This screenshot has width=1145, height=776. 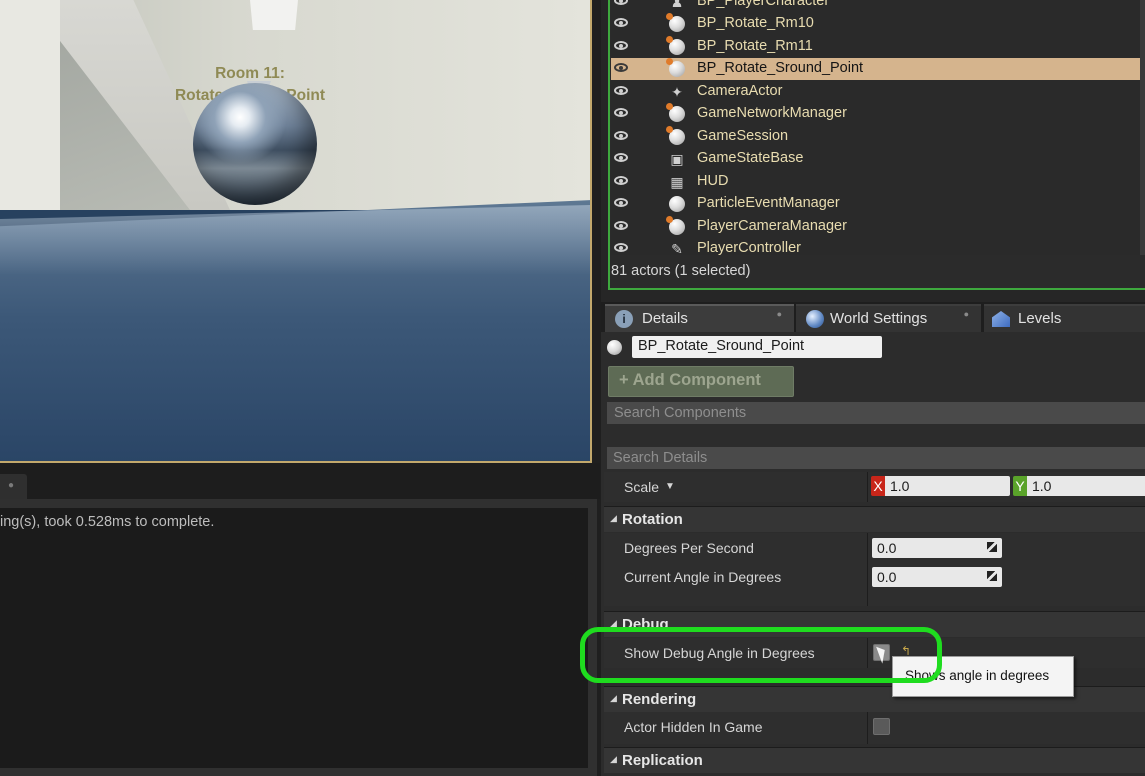 I want to click on actor-icon, so click(x=614, y=347).